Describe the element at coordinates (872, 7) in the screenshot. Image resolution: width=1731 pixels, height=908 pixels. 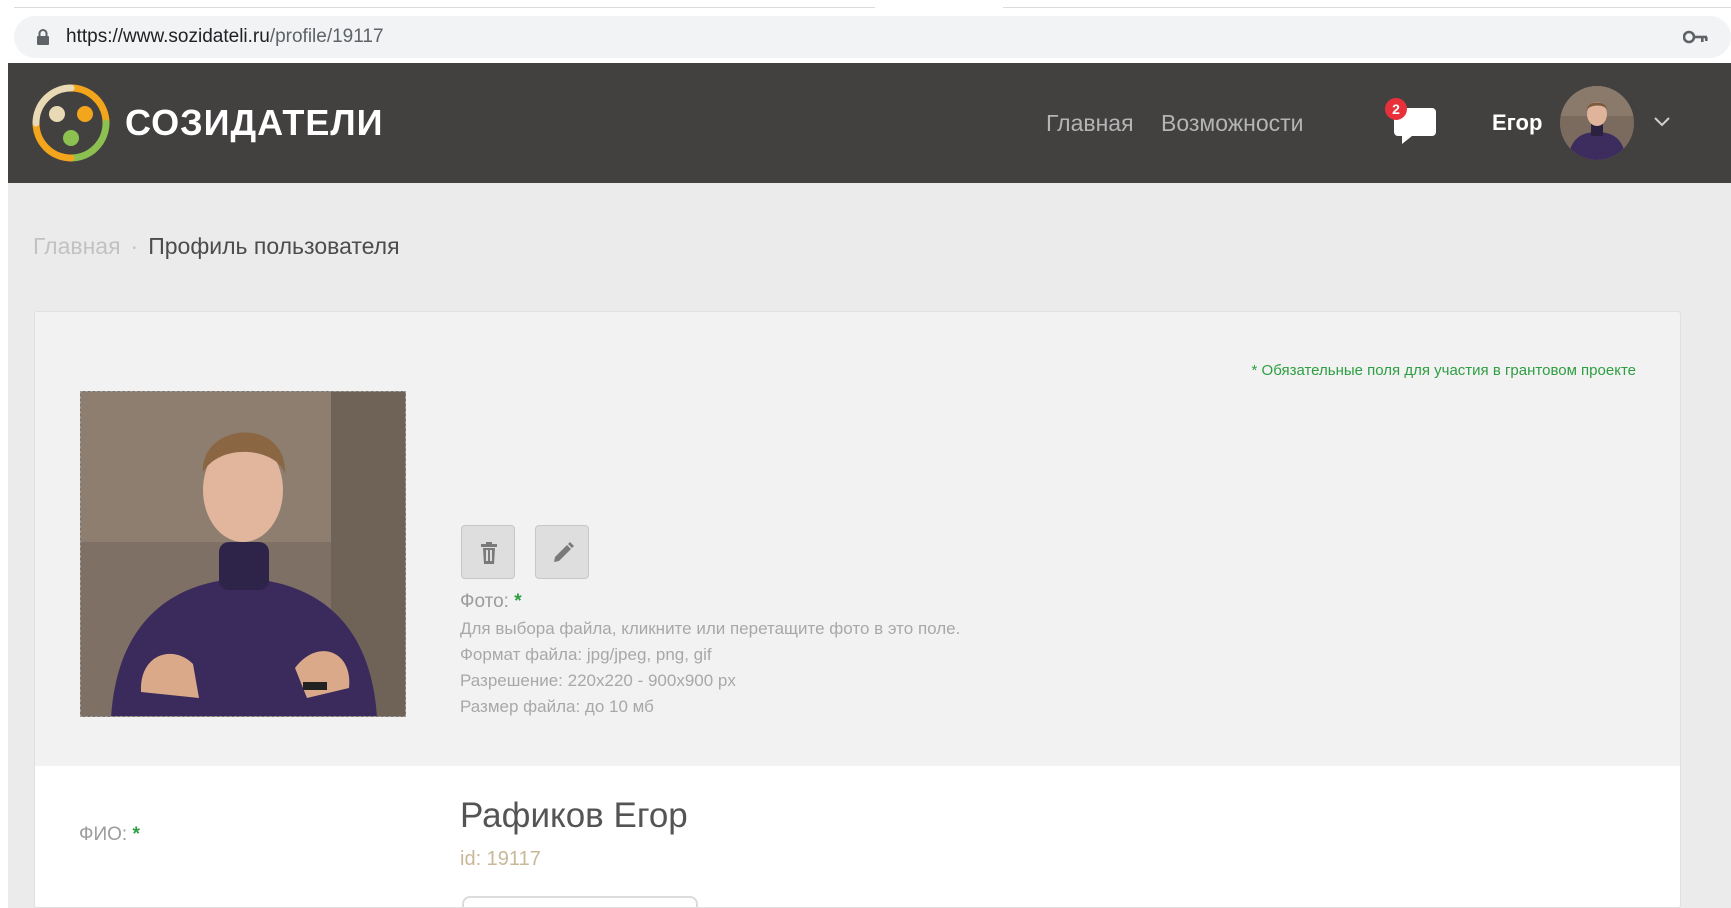
I see `tab-strip-divider` at that location.